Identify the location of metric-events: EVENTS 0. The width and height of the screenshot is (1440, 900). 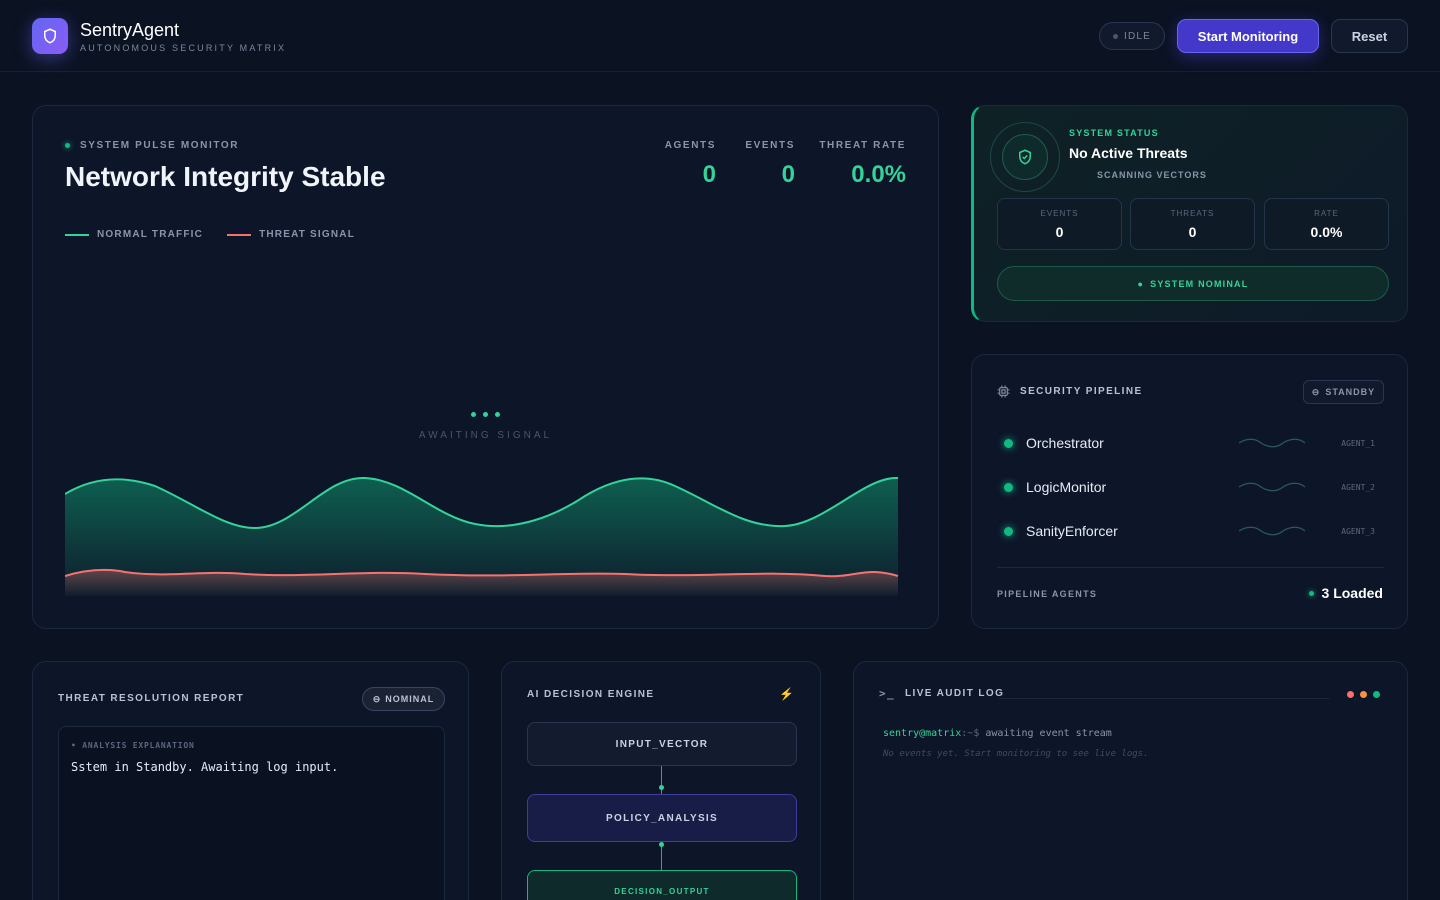
(1059, 224).